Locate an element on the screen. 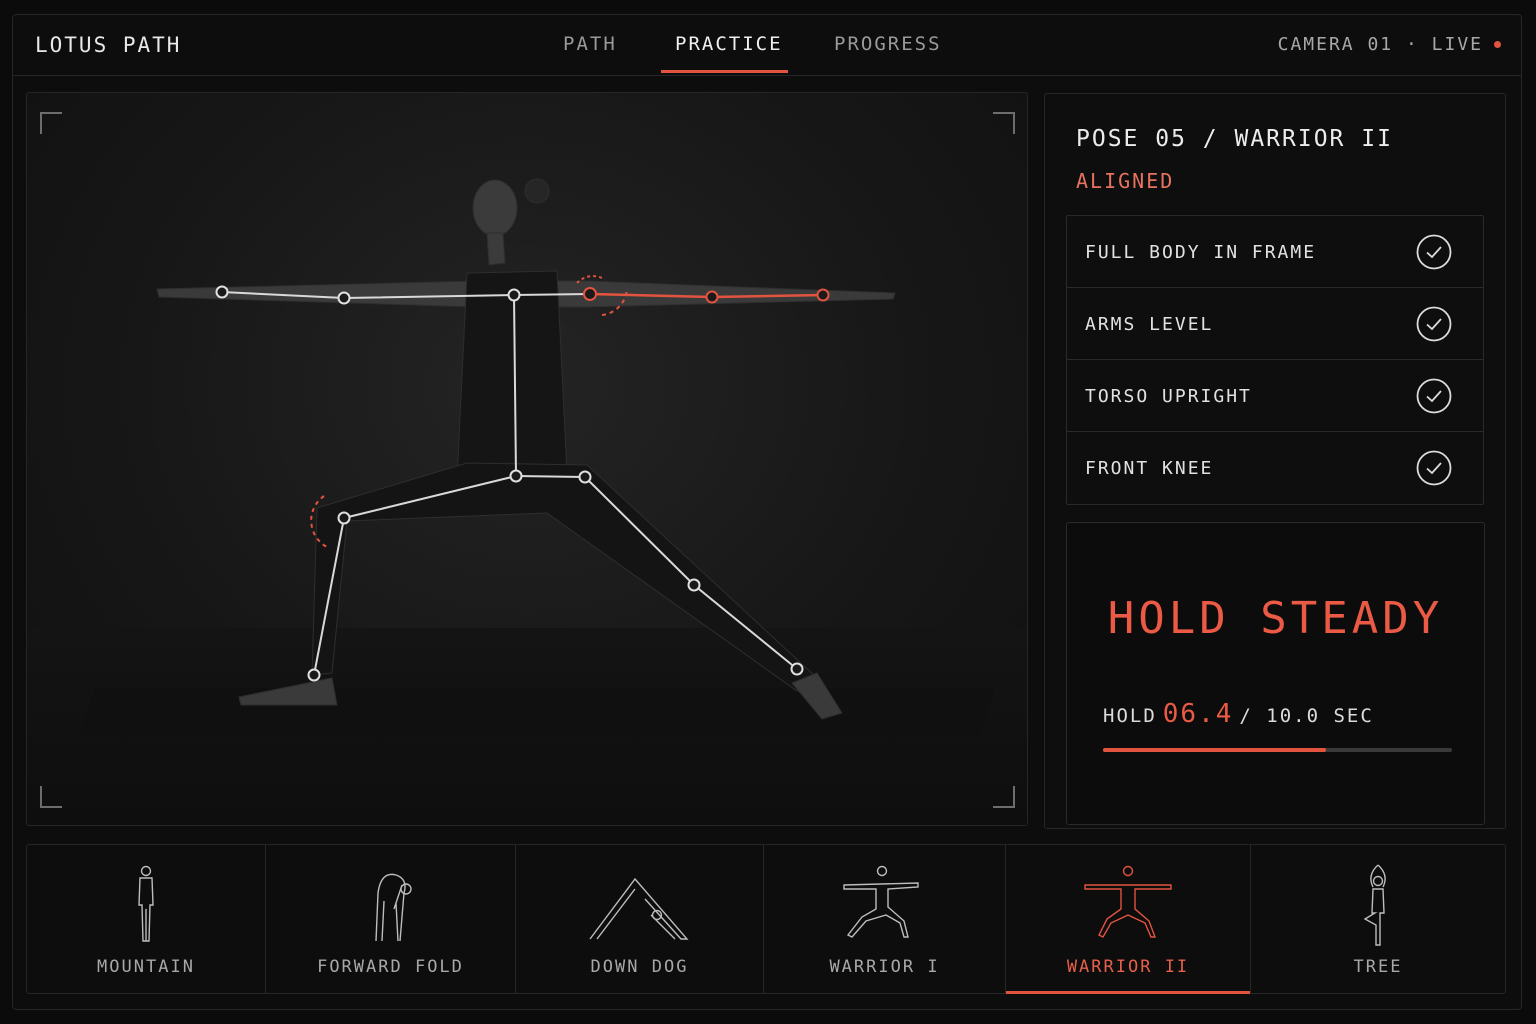 This screenshot has height=1024, width=1536. hold-target-time: / 10.0 SEC is located at coordinates (1306, 716).